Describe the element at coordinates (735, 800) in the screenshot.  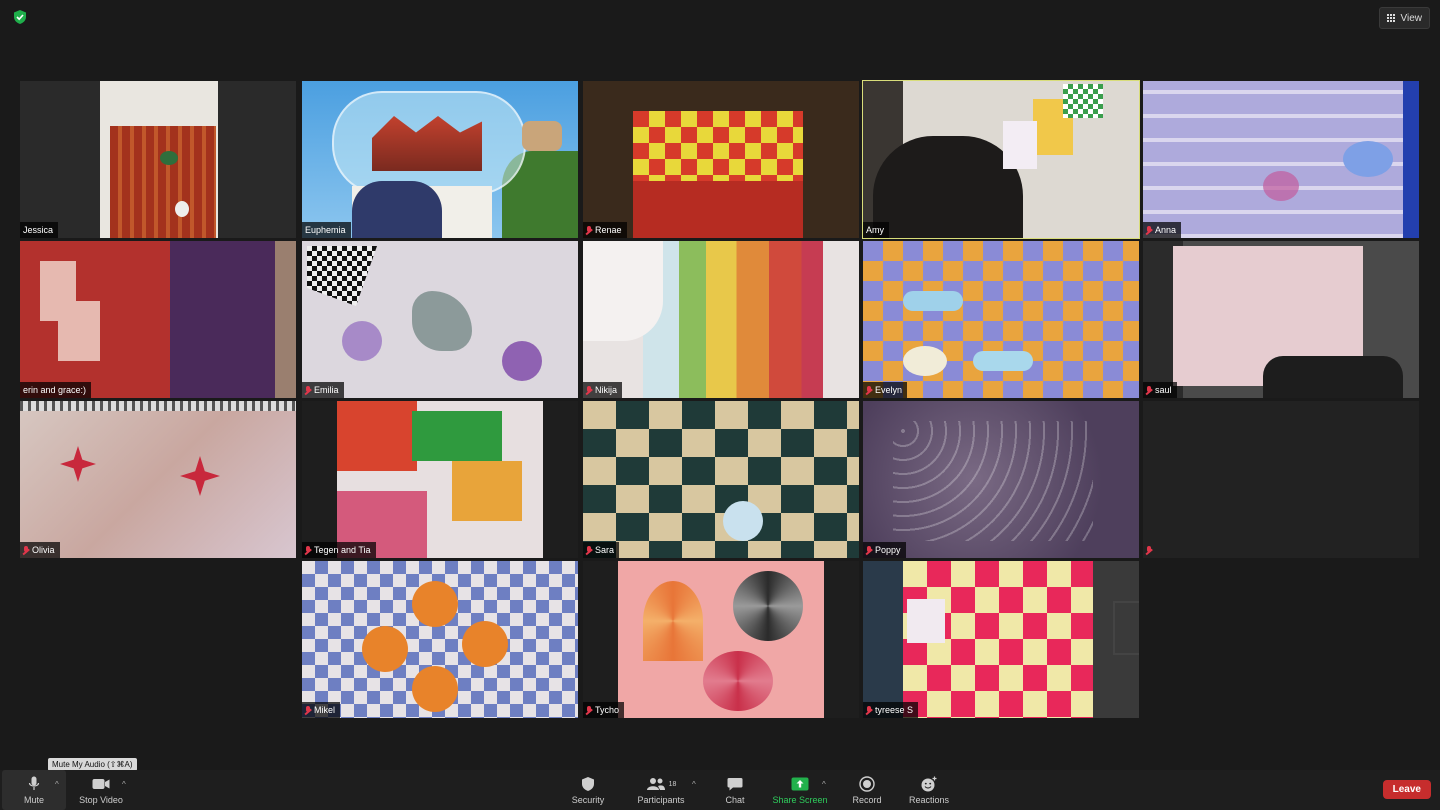
I see `chat-label: Chat` at that location.